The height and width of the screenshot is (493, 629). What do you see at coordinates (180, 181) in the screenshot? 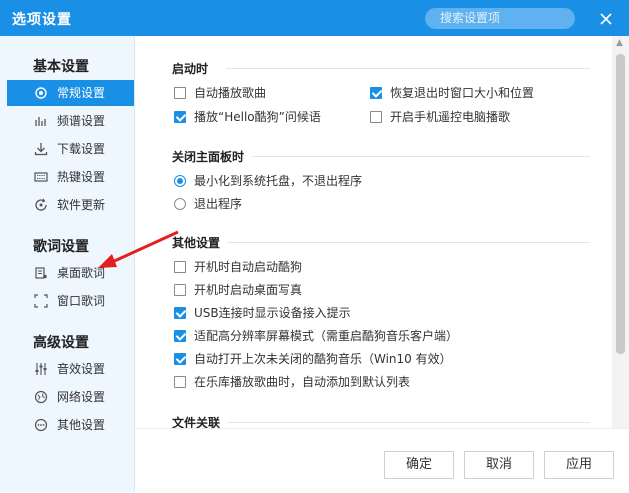
I see `radio-selected` at bounding box center [180, 181].